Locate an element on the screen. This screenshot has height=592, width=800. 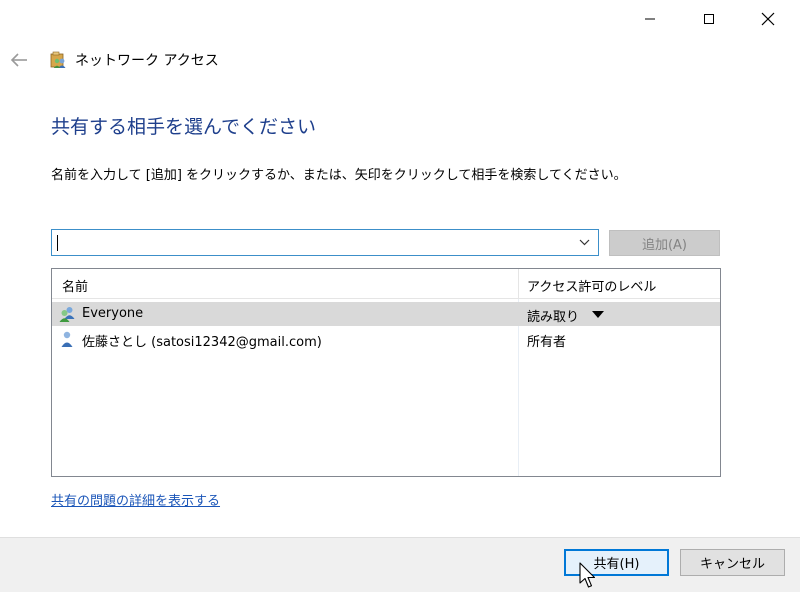
column-header-level: アクセス許可のレベル is located at coordinates (591, 285).